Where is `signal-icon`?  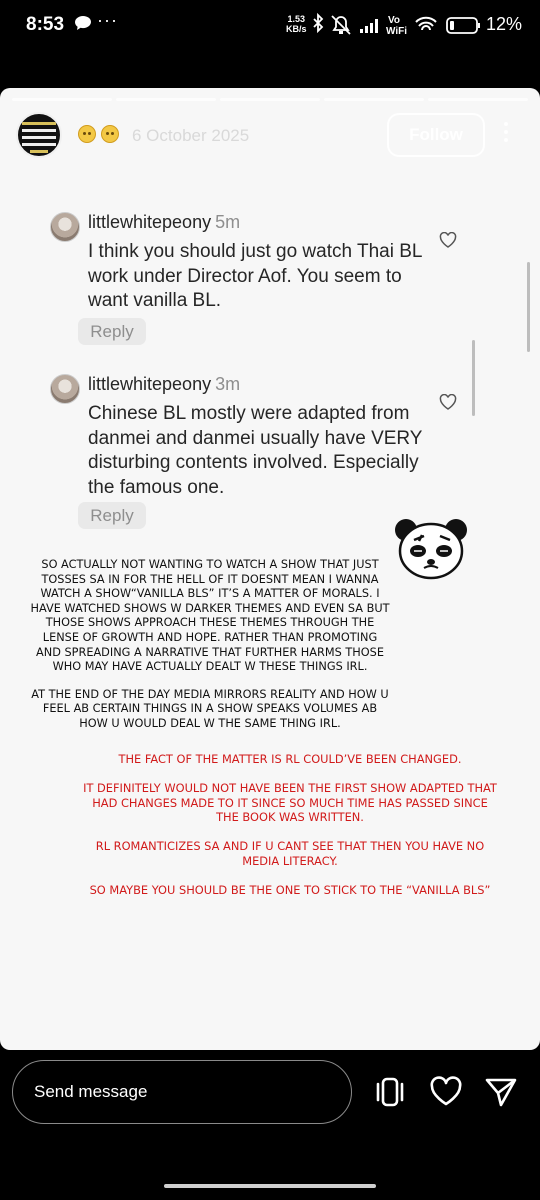 signal-icon is located at coordinates (369, 26).